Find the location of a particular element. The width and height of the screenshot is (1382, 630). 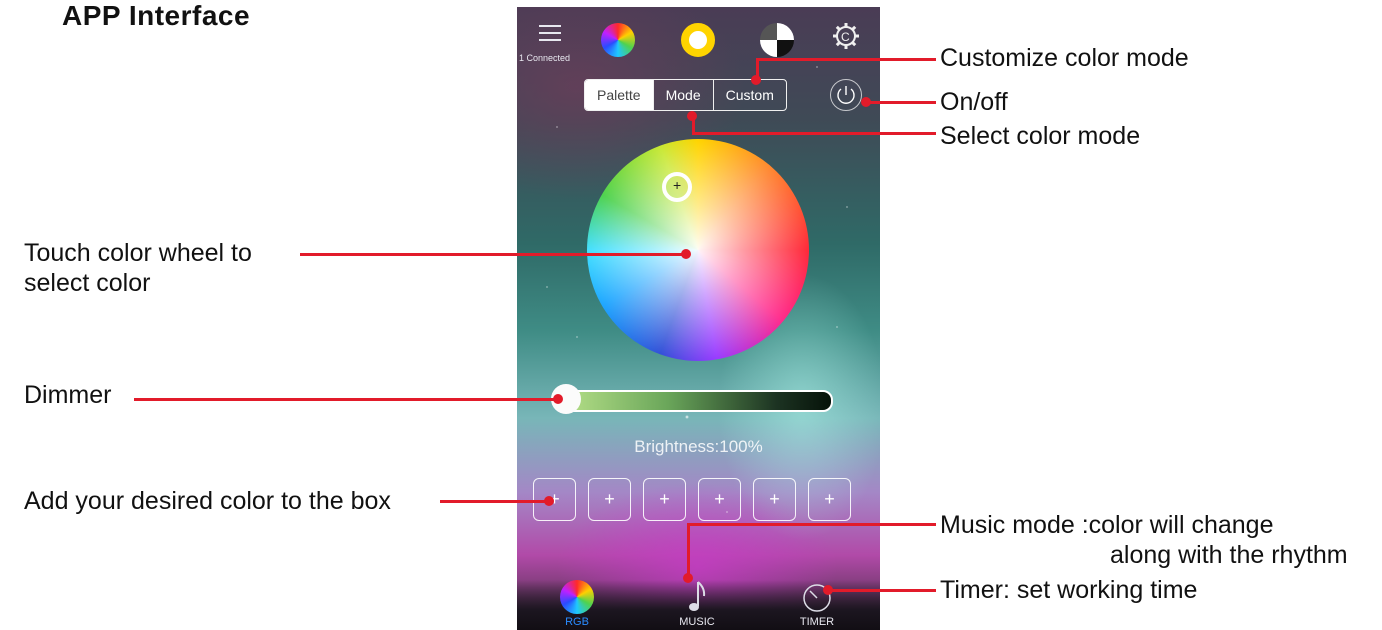

tab-palette: Palette is located at coordinates (619, 95).